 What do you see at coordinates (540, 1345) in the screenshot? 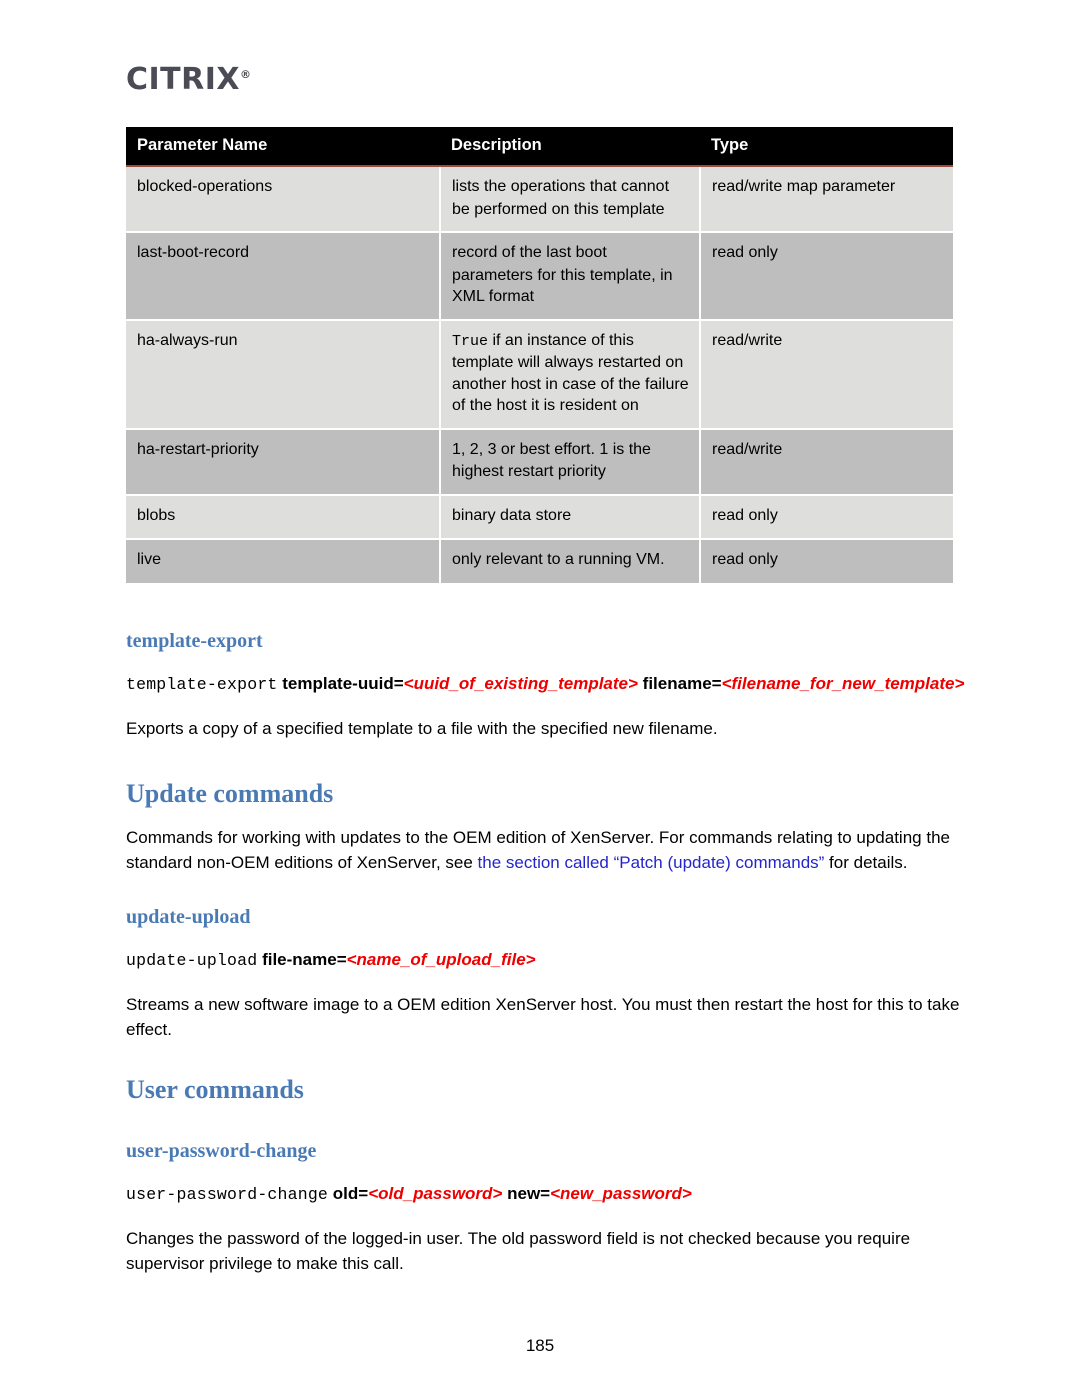
I see `page-number: 185` at bounding box center [540, 1345].